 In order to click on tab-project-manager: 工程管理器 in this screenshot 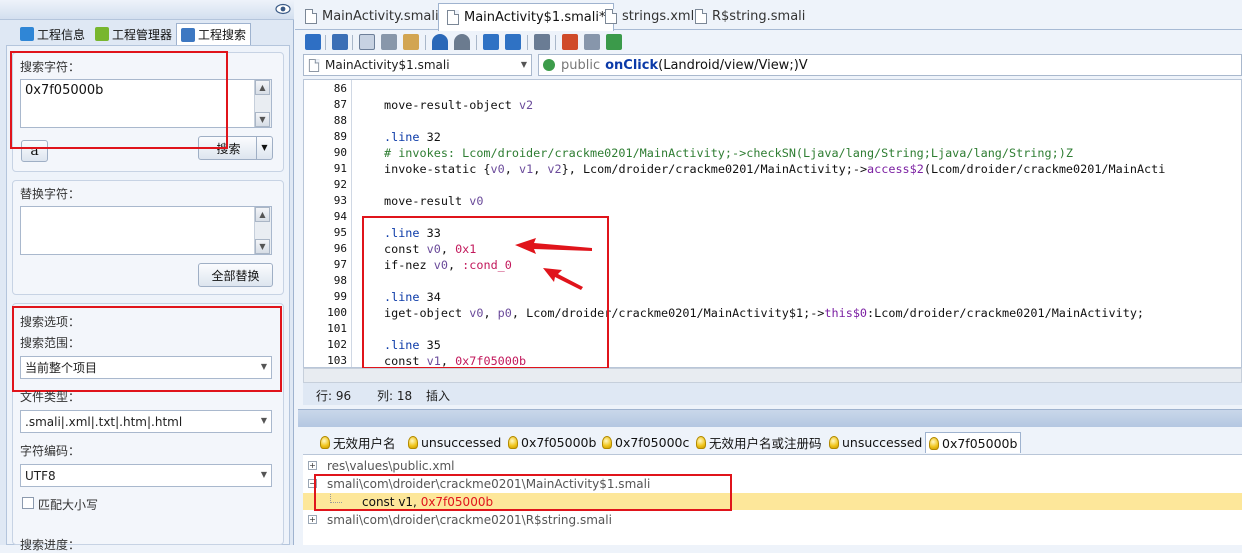, I will do `click(133, 34)`.